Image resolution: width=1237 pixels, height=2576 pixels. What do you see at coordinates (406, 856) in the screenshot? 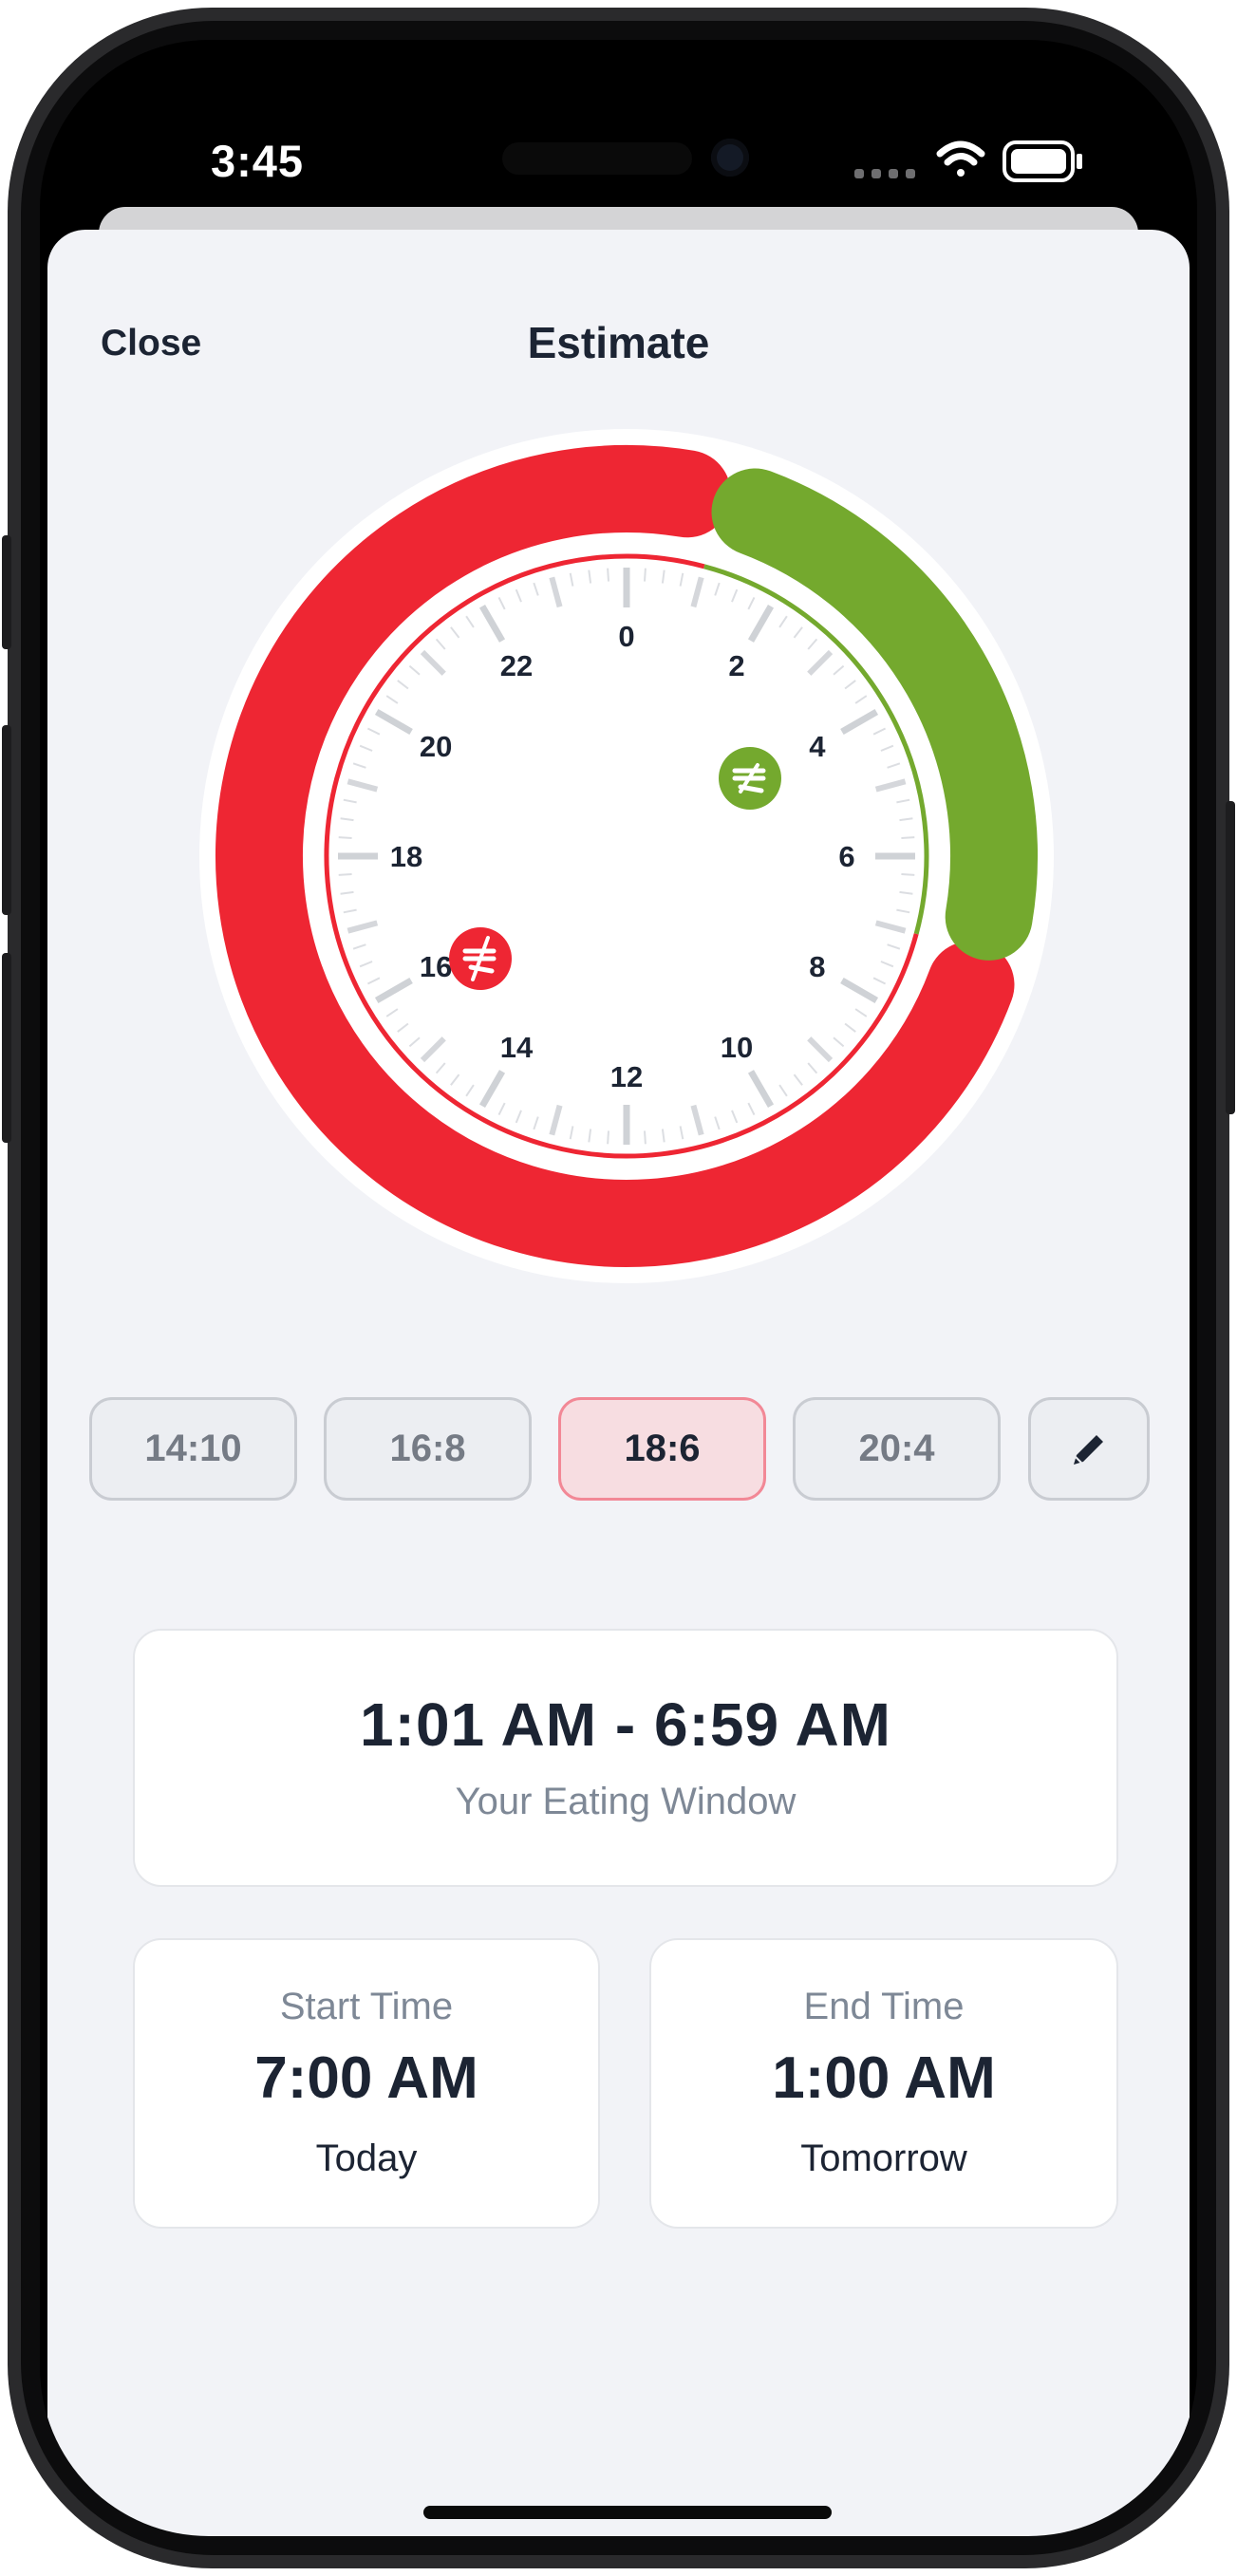
I see `hour-label: 18` at bounding box center [406, 856].